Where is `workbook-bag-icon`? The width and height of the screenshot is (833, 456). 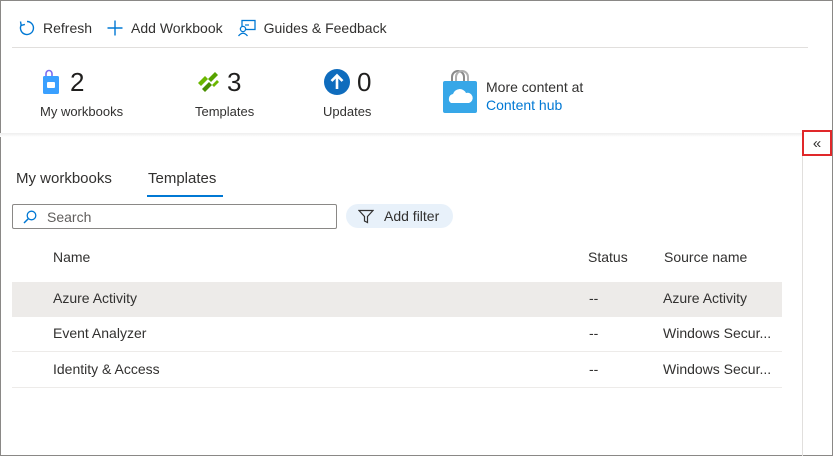
workbook-bag-icon is located at coordinates (51, 81).